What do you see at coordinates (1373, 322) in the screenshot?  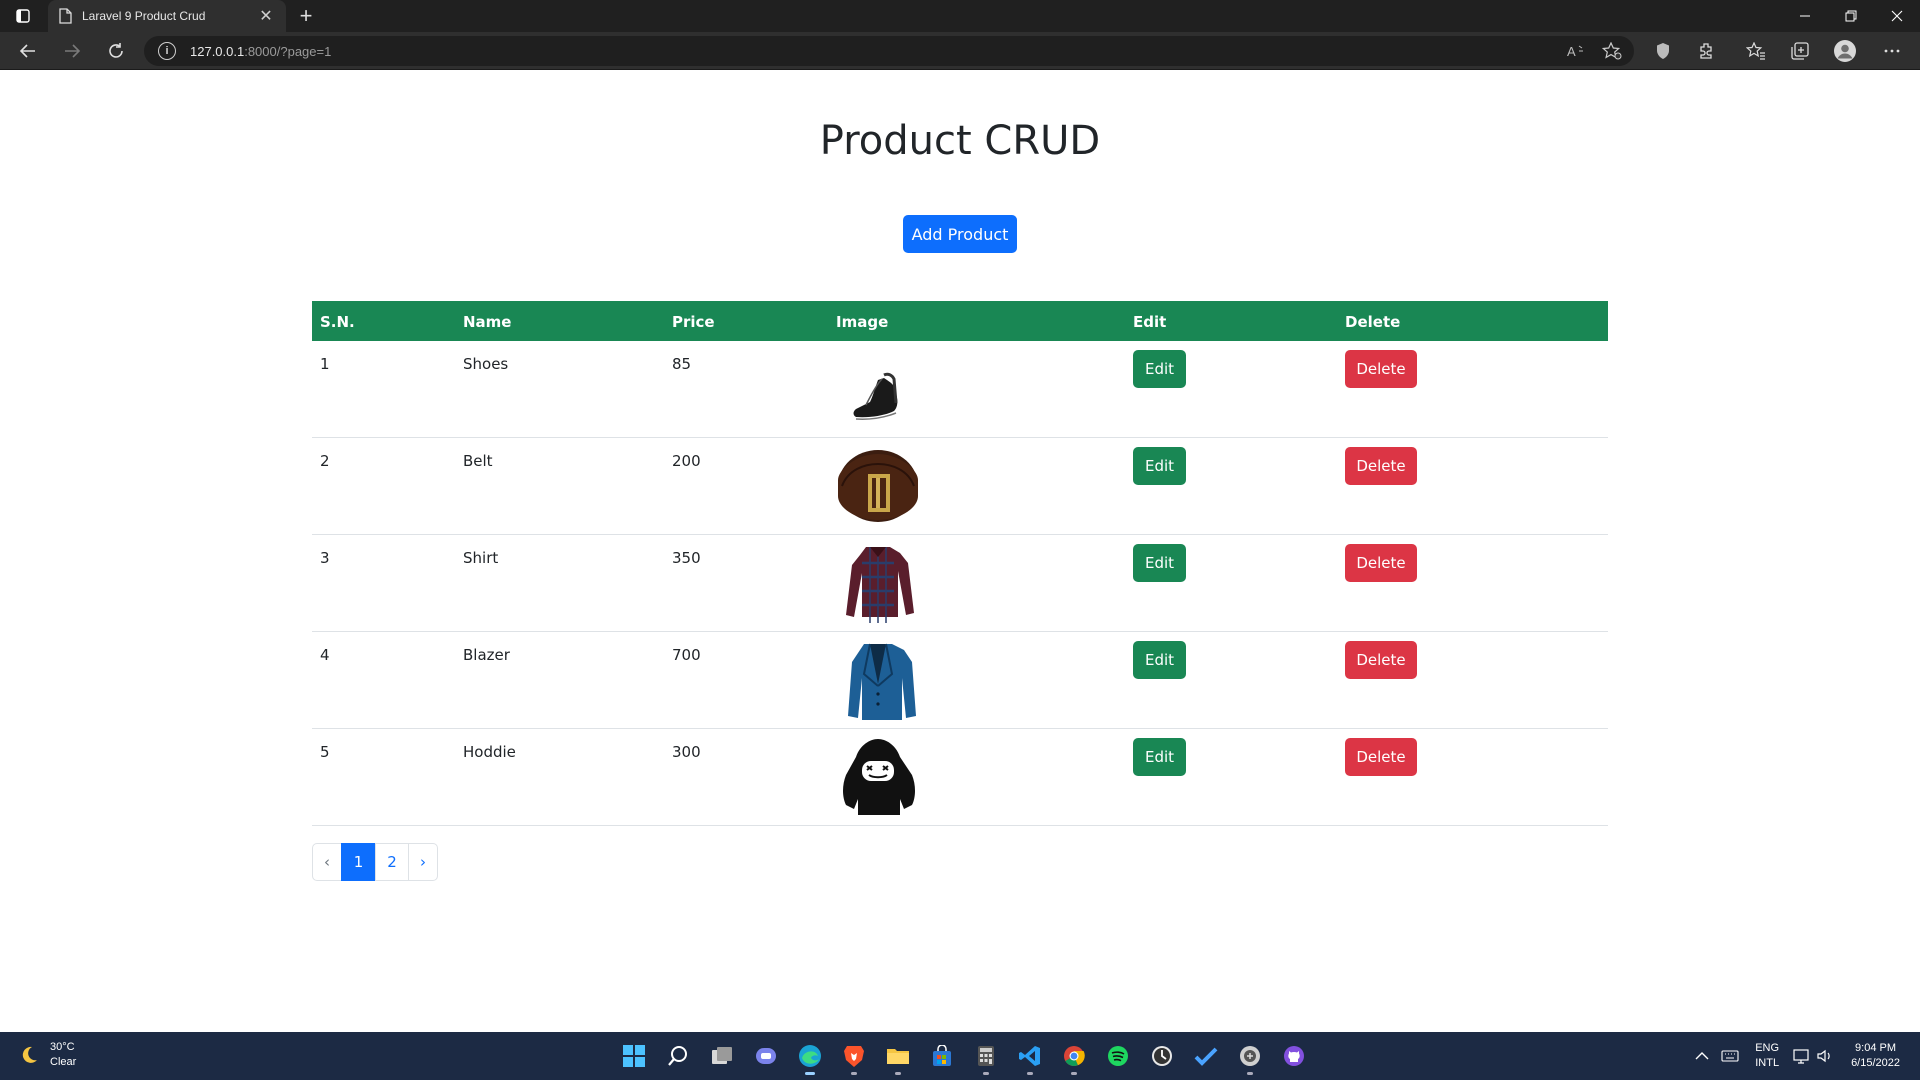 I see `header-delete: Delete` at bounding box center [1373, 322].